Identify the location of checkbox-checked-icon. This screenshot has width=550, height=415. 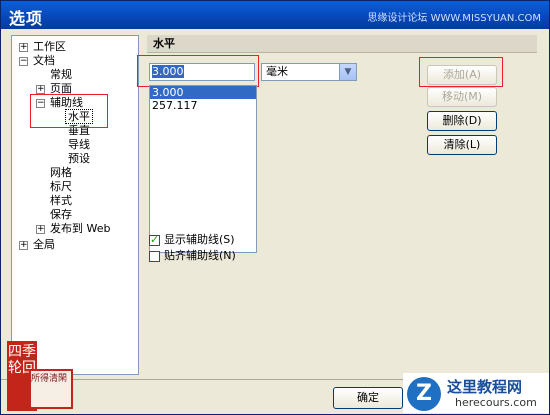
(154, 240).